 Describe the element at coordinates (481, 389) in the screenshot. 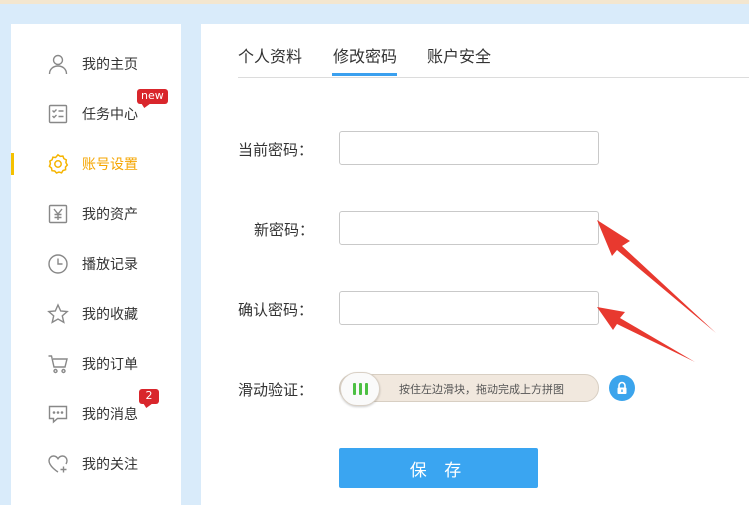

I see `slider-hint: 按住左边滑块，拖动完成上方拼图` at that location.